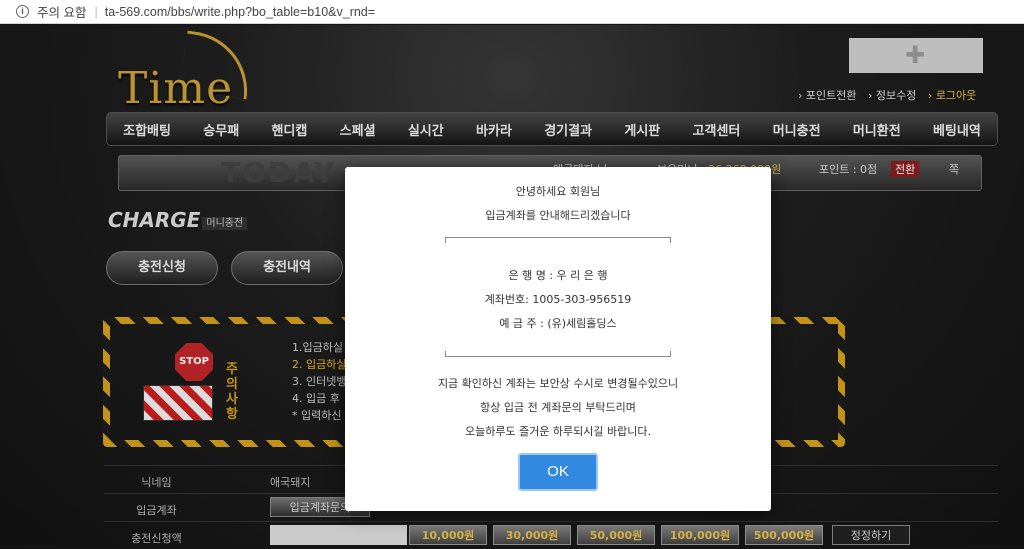 This screenshot has width=1024, height=549. Describe the element at coordinates (558, 383) in the screenshot. I see `dialog-warning-1: 지금 확인하신 계좌는 보안상 수시로 변경될수있으니` at that location.